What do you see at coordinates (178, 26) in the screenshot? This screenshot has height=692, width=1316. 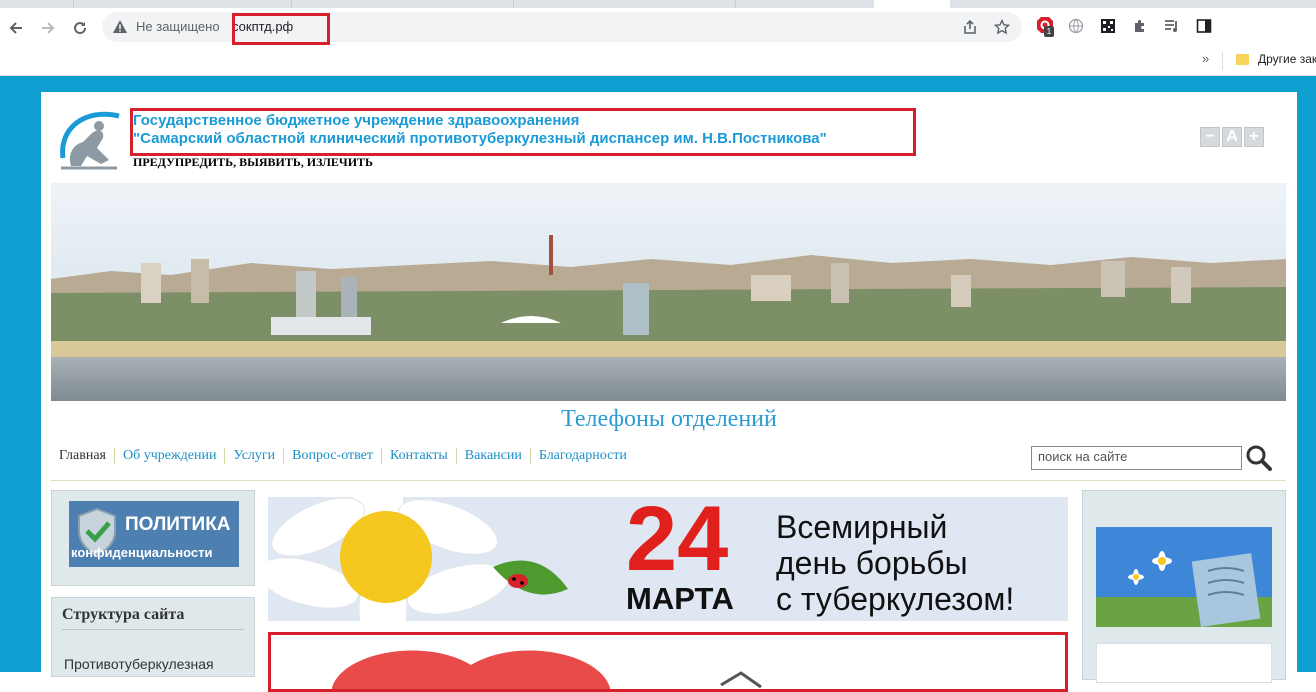 I see `security-label: Не защищено` at bounding box center [178, 26].